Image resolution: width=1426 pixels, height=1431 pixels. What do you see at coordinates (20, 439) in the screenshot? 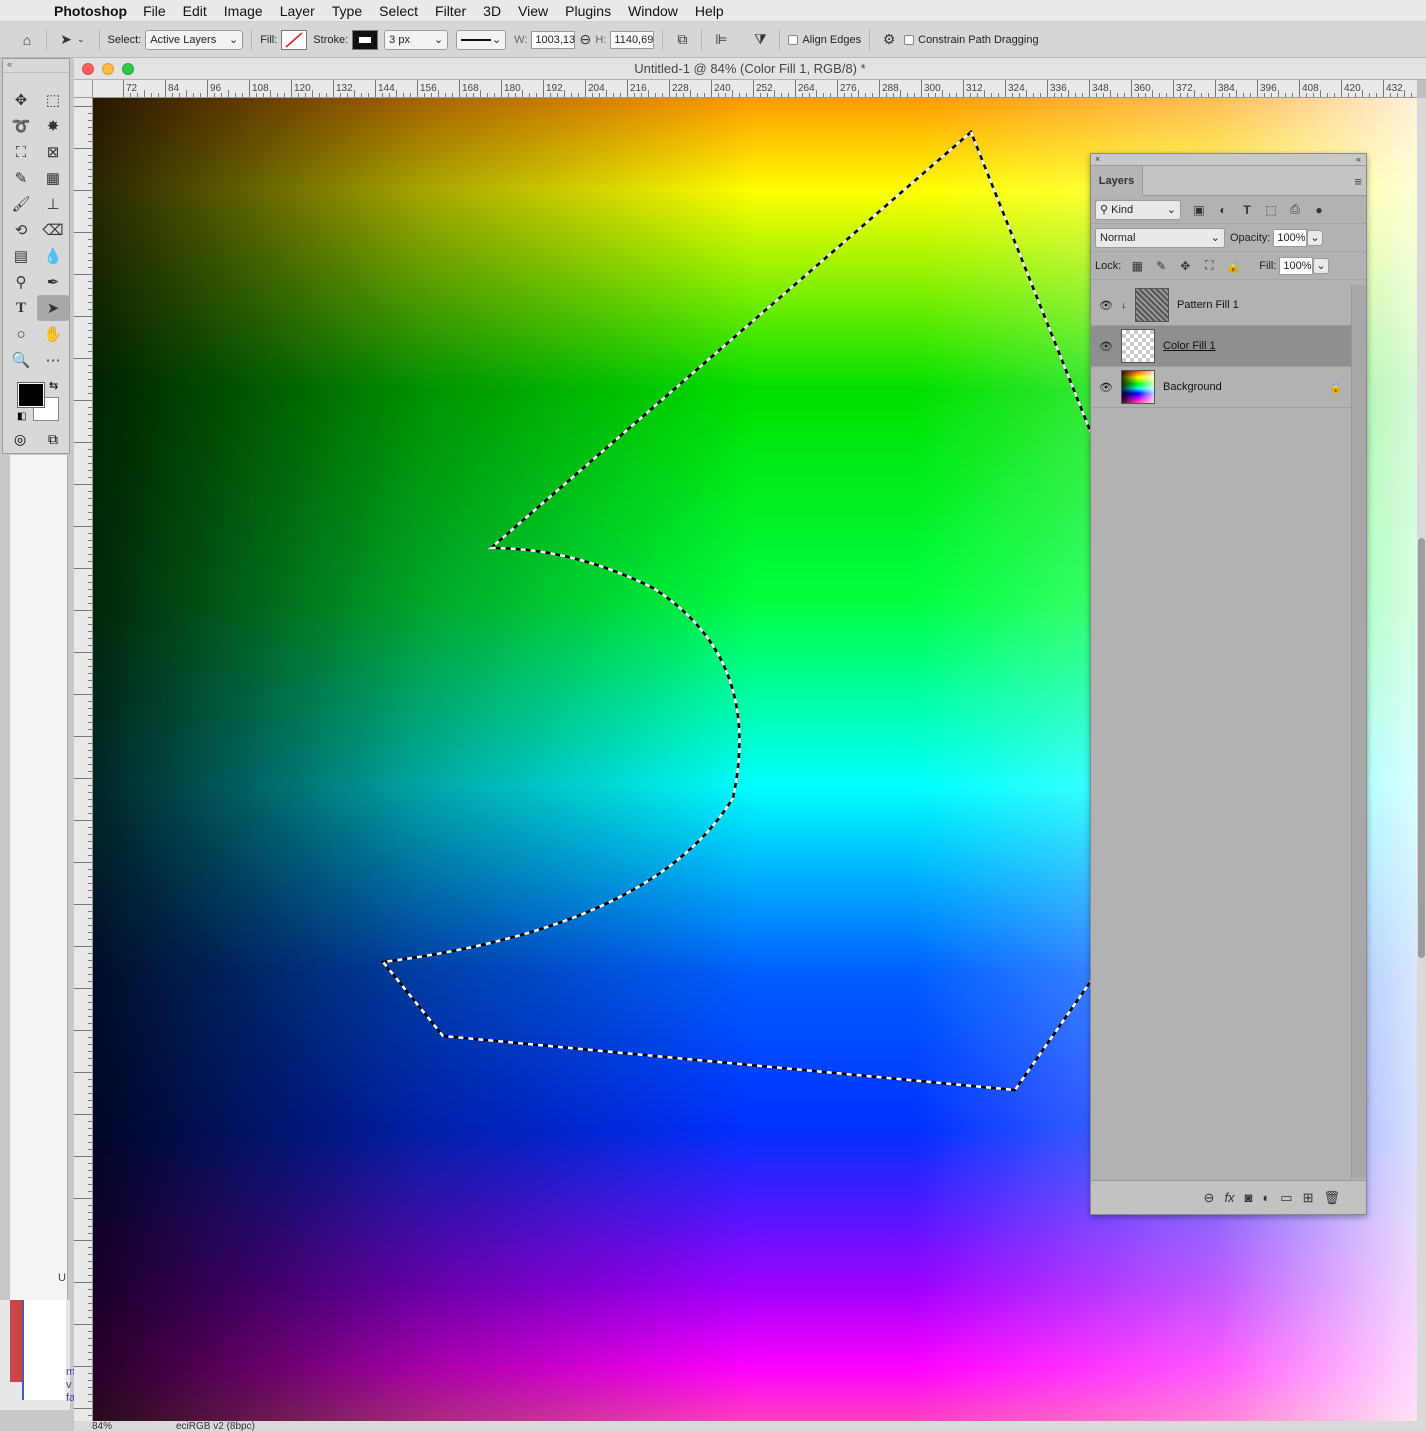
I see `quick-mask-icon: ◎` at bounding box center [20, 439].